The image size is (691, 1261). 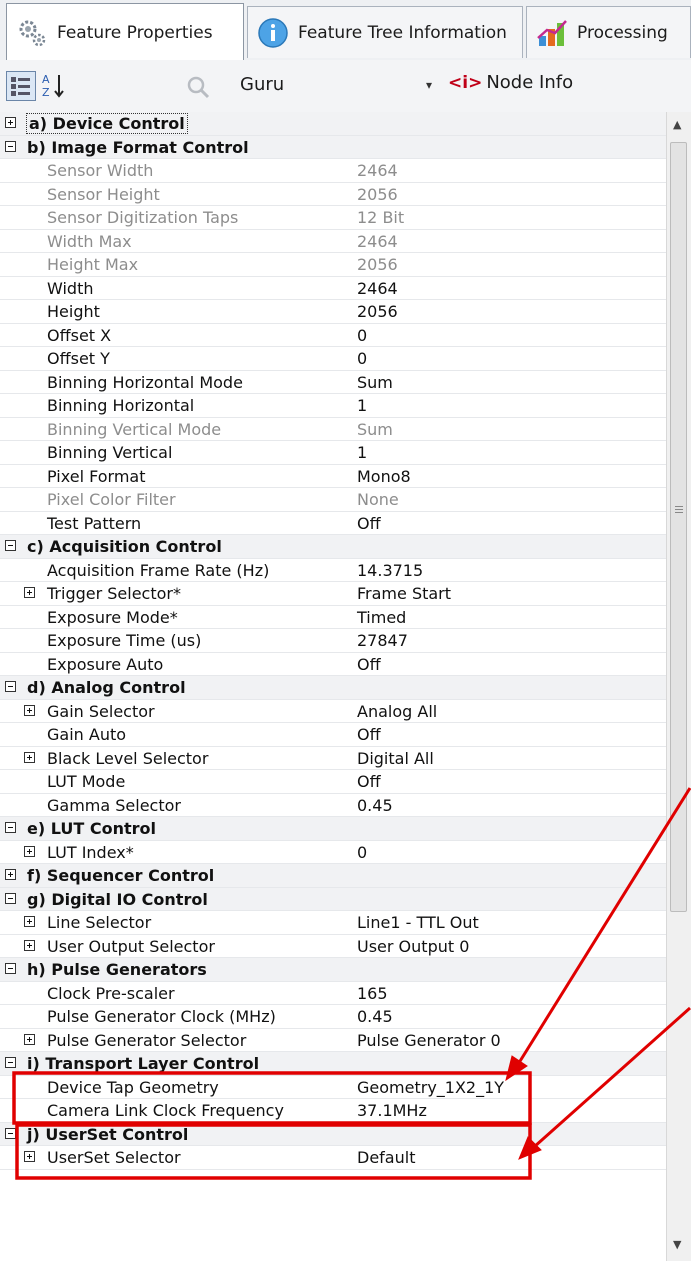 I want to click on property-value: Line1 - TTL Out, so click(x=418, y=922).